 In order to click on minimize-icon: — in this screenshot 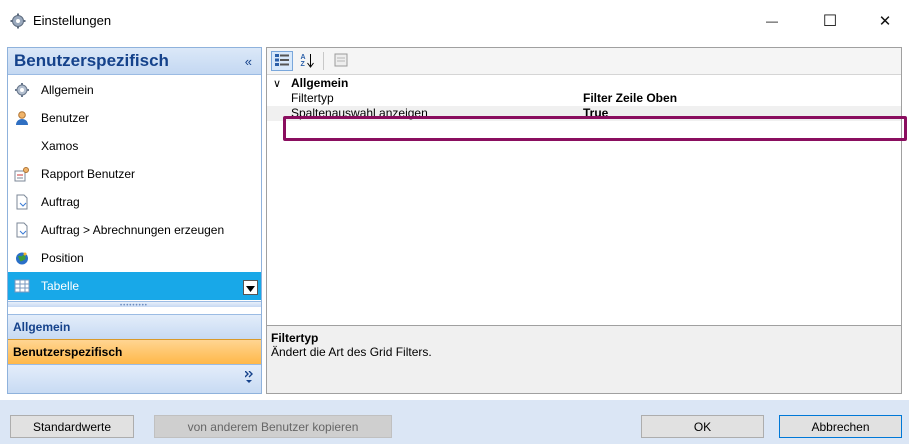, I will do `click(772, 21)`.